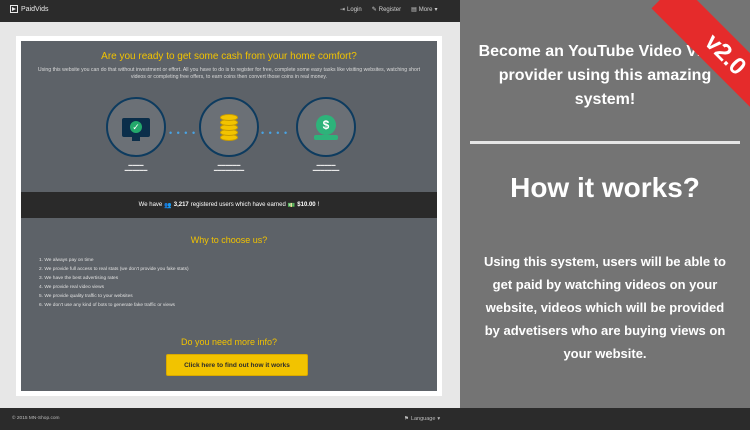 Image resolution: width=750 pixels, height=430 pixels. Describe the element at coordinates (66, 260) in the screenshot. I see `list-item: 1. We always pay on time` at that location.